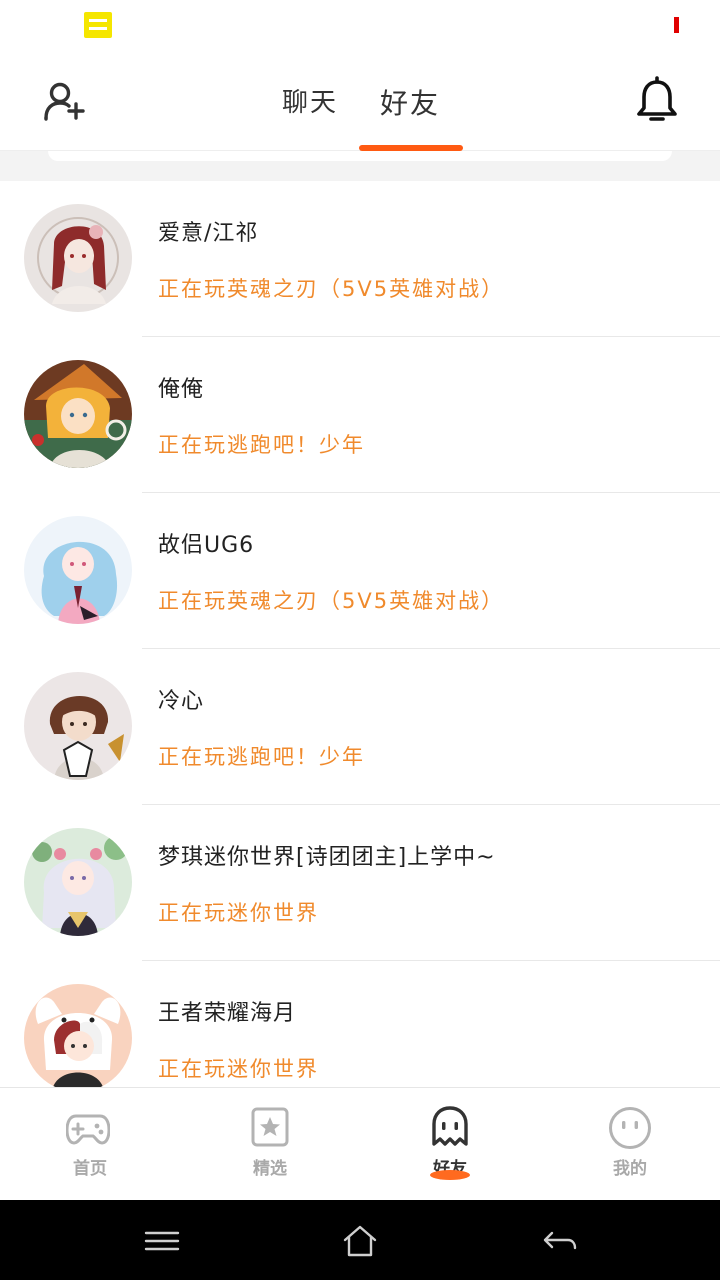  Describe the element at coordinates (360, 883) in the screenshot. I see `friend-row: 梦琪迷你世界[诗团团主]上学中~ 正在玩迷你世界` at that location.